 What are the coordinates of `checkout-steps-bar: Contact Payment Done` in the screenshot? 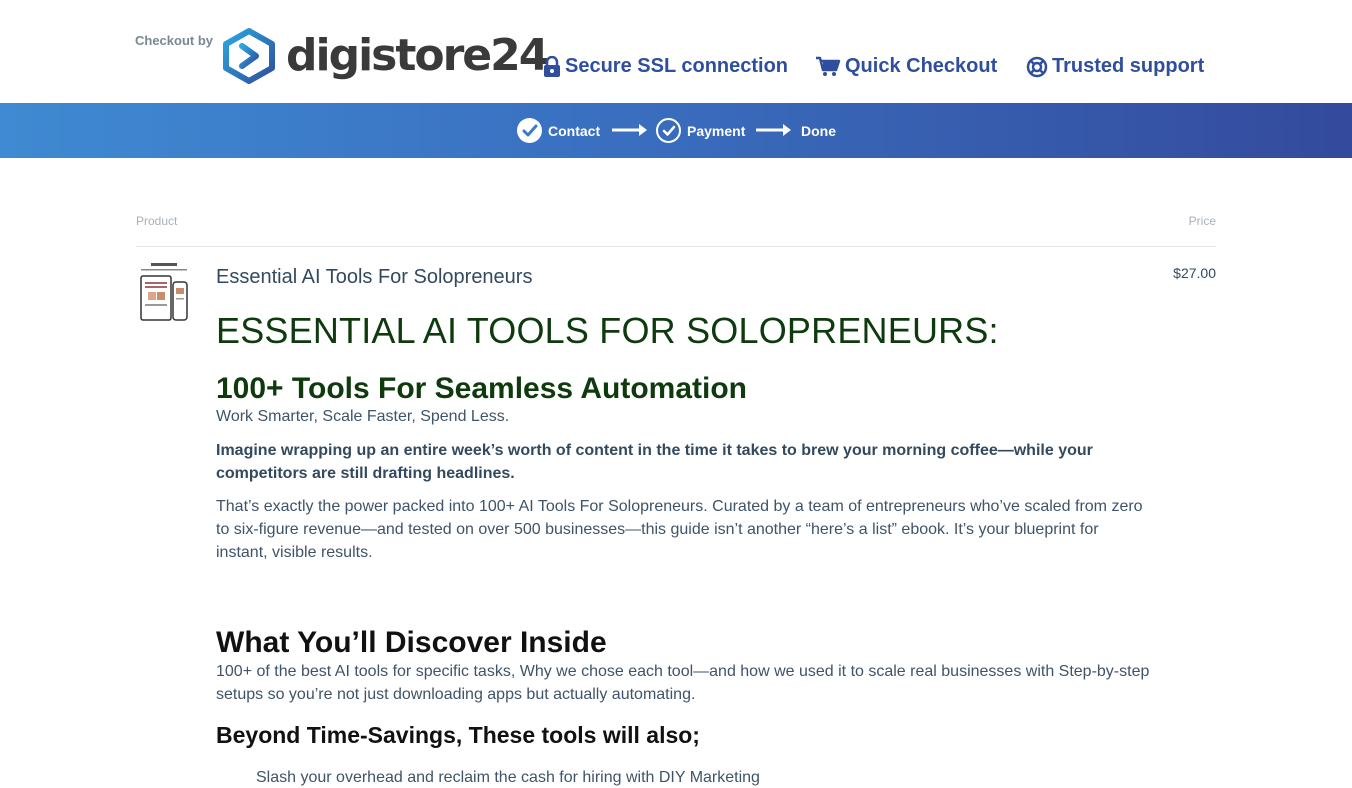 It's located at (676, 130).